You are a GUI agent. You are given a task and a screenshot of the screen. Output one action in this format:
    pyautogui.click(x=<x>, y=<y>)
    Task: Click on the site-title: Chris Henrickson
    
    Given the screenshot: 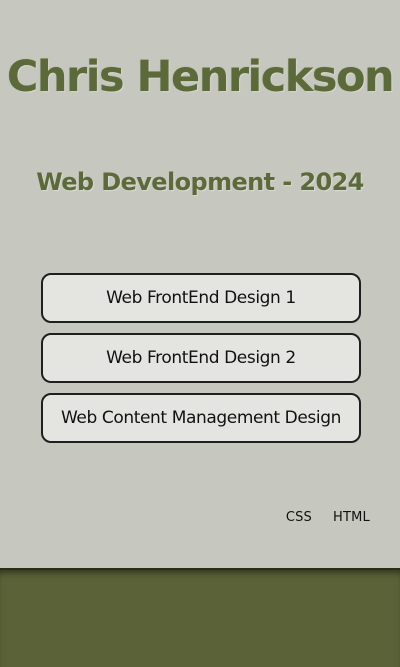 What is the action you would take?
    pyautogui.click(x=200, y=77)
    